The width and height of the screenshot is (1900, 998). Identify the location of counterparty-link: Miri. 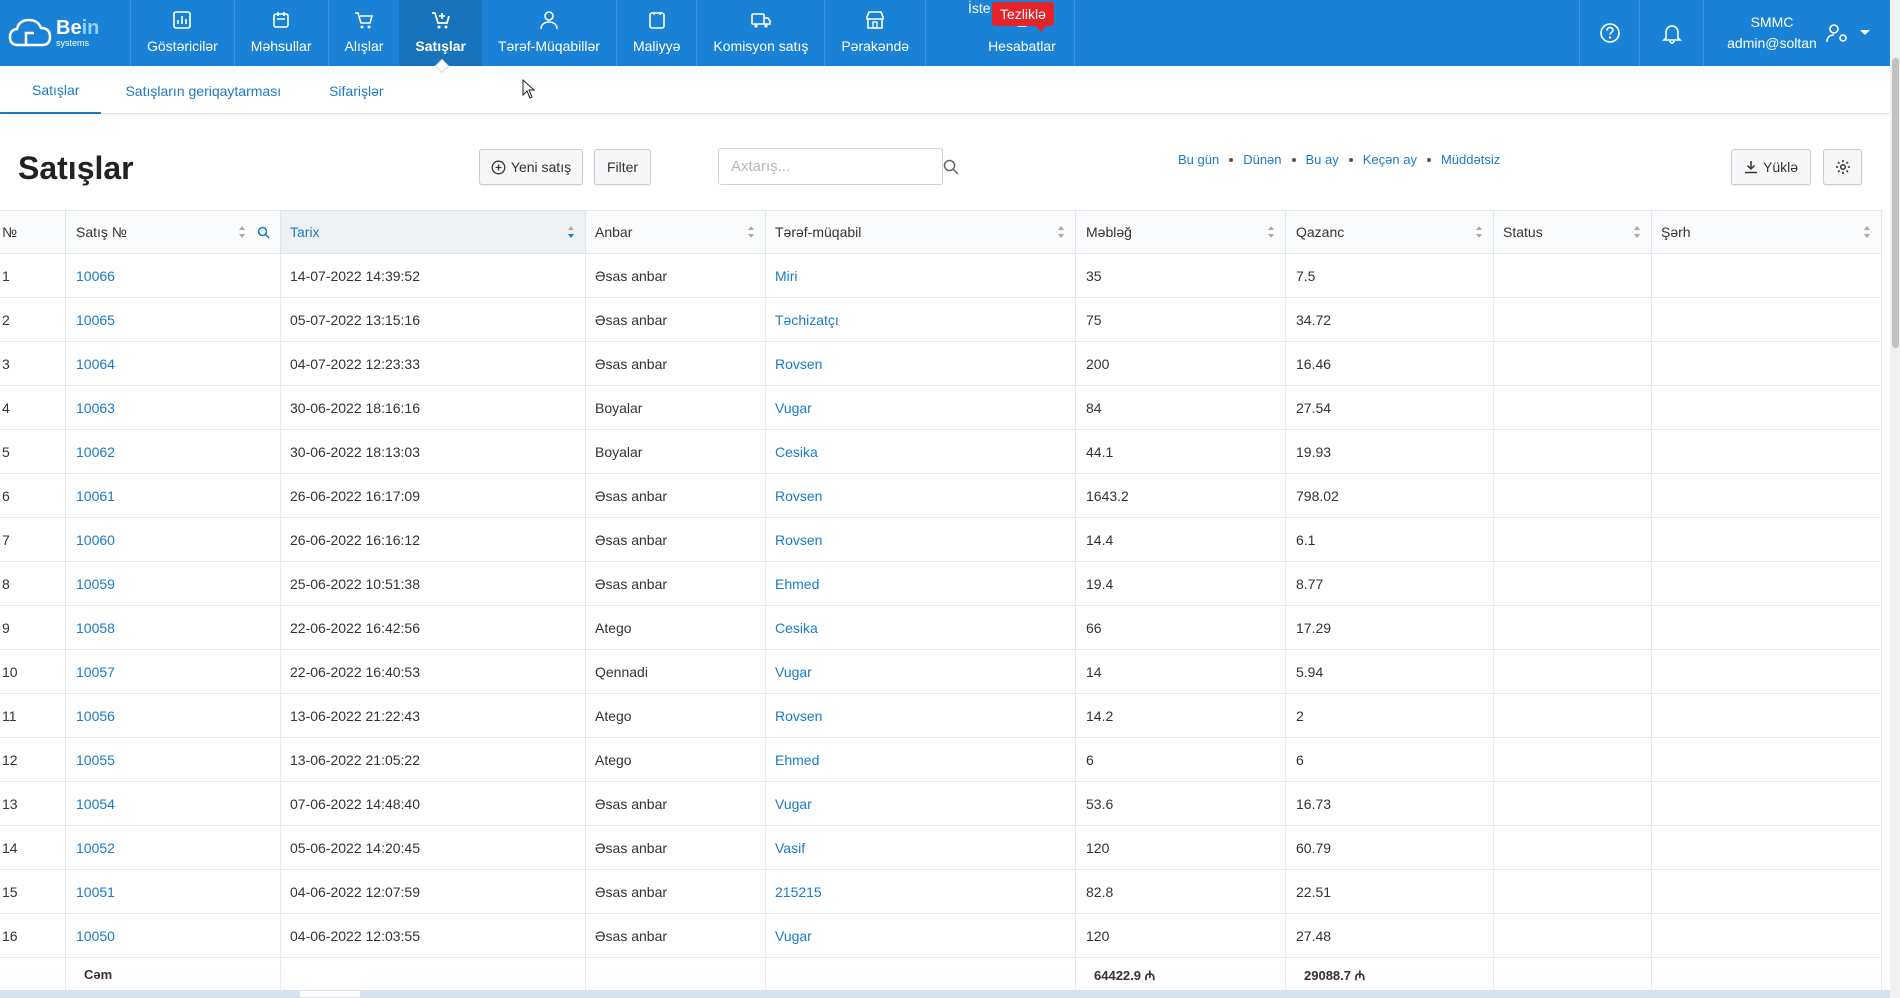
(921, 275).